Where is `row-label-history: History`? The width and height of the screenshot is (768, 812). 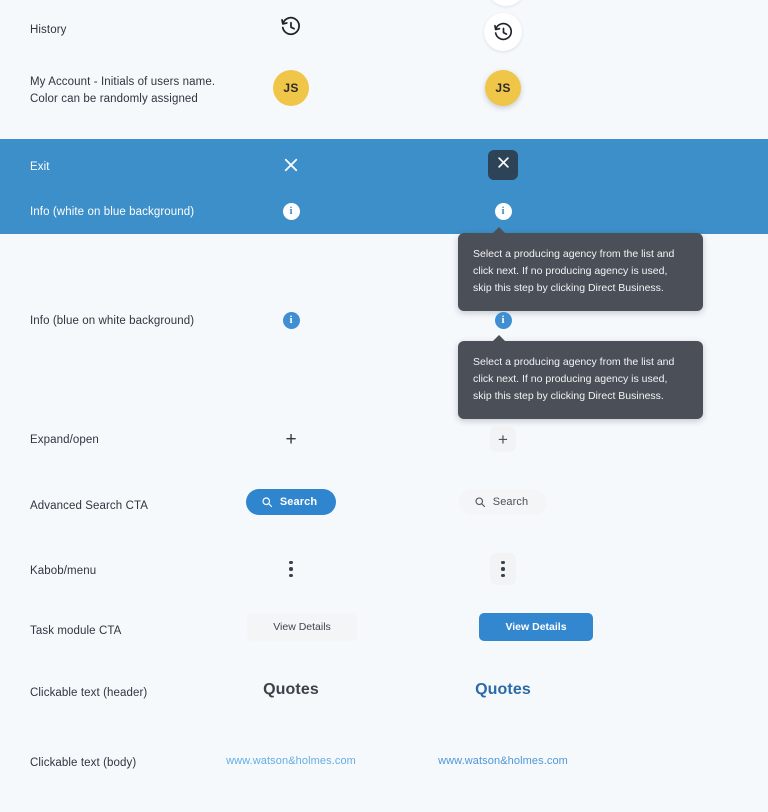
row-label-history: History is located at coordinates (48, 30).